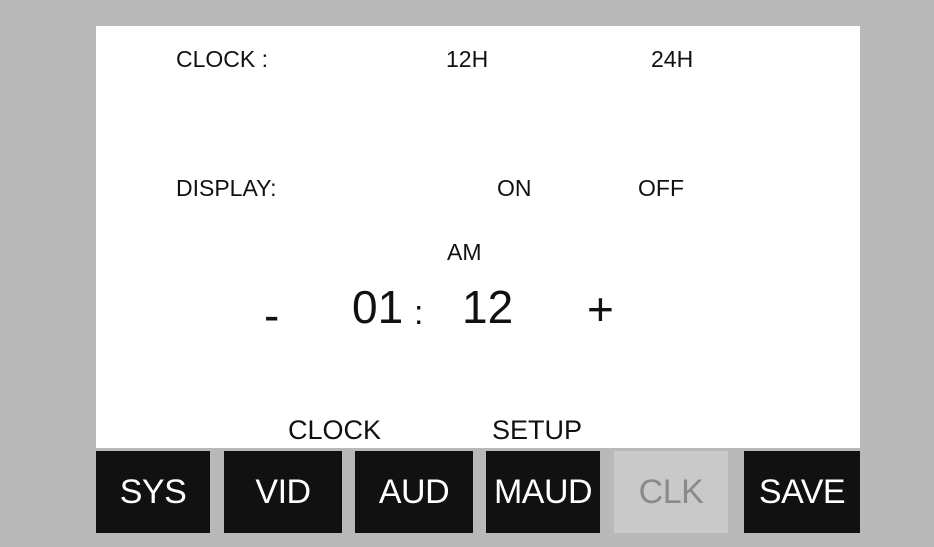 The height and width of the screenshot is (547, 934). What do you see at coordinates (600, 309) in the screenshot?
I see `time-increment-button: +` at bounding box center [600, 309].